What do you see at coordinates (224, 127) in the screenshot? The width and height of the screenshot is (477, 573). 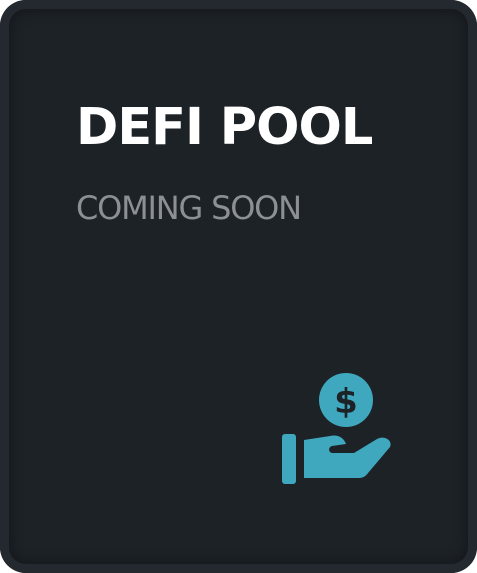 I see `card-title: DEFI POOL` at bounding box center [224, 127].